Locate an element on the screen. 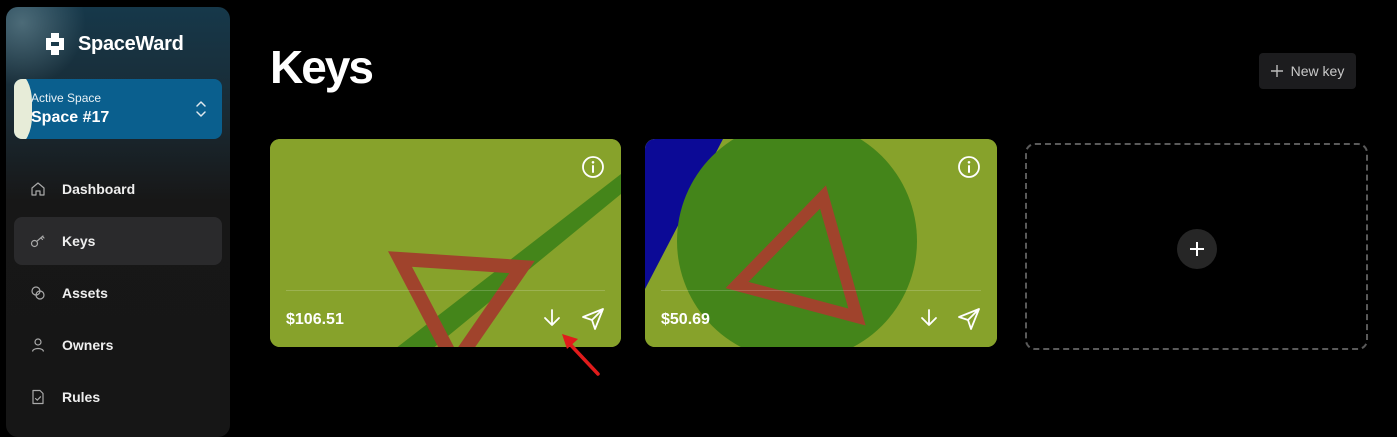 Image resolution: width=1397 pixels, height=437 pixels. add-key-card is located at coordinates (1196, 246).